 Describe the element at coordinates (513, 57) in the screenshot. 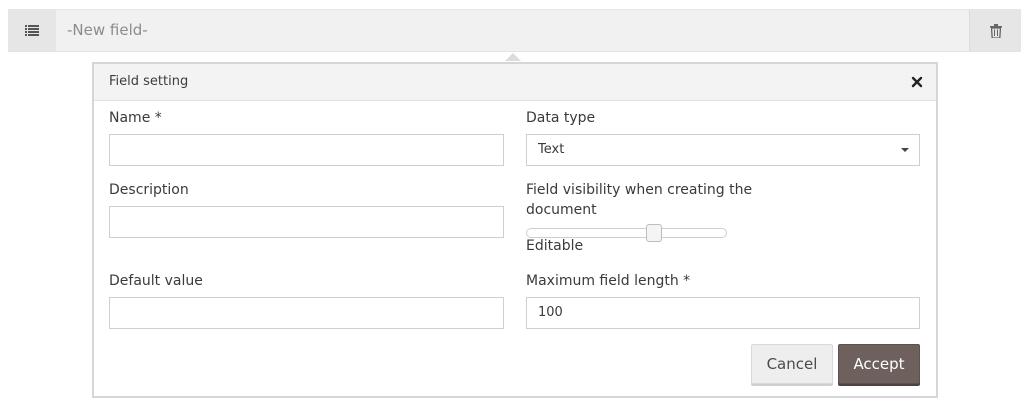

I see `popover-caret` at that location.